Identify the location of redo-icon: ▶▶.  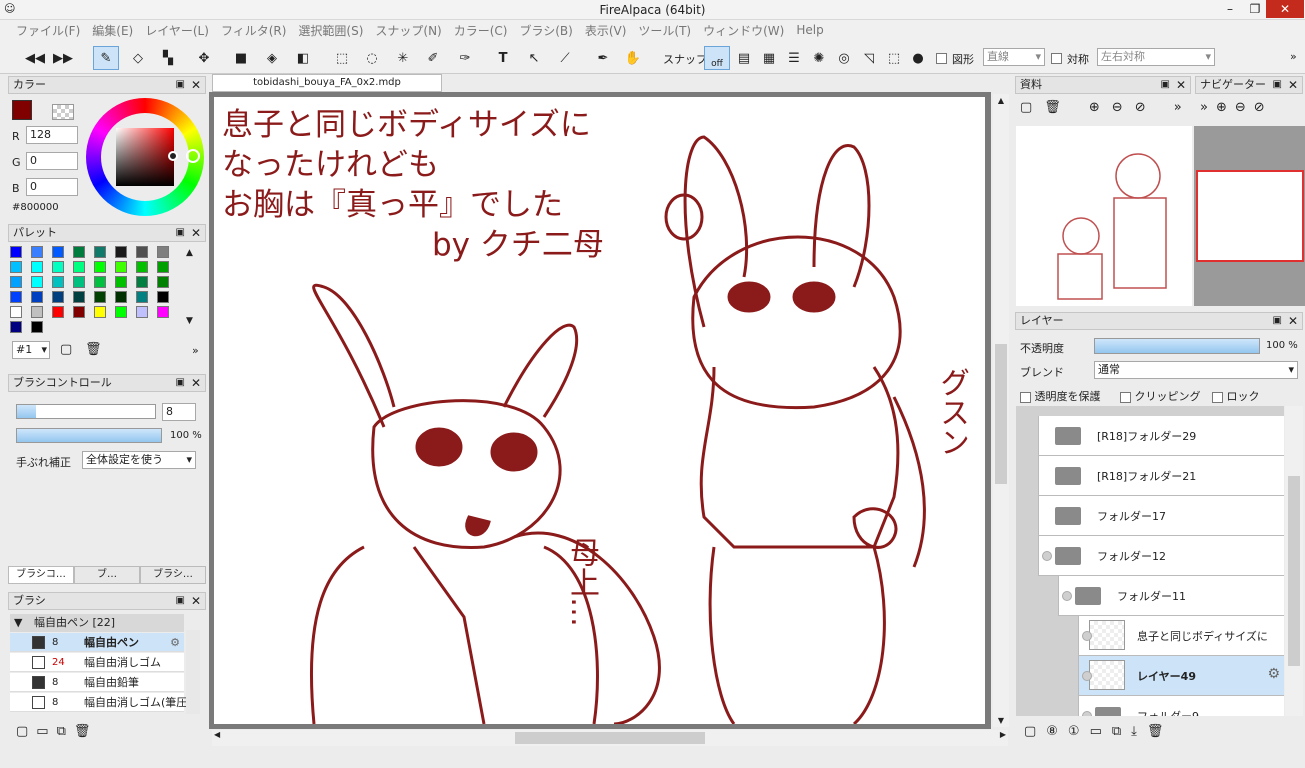
(63, 58).